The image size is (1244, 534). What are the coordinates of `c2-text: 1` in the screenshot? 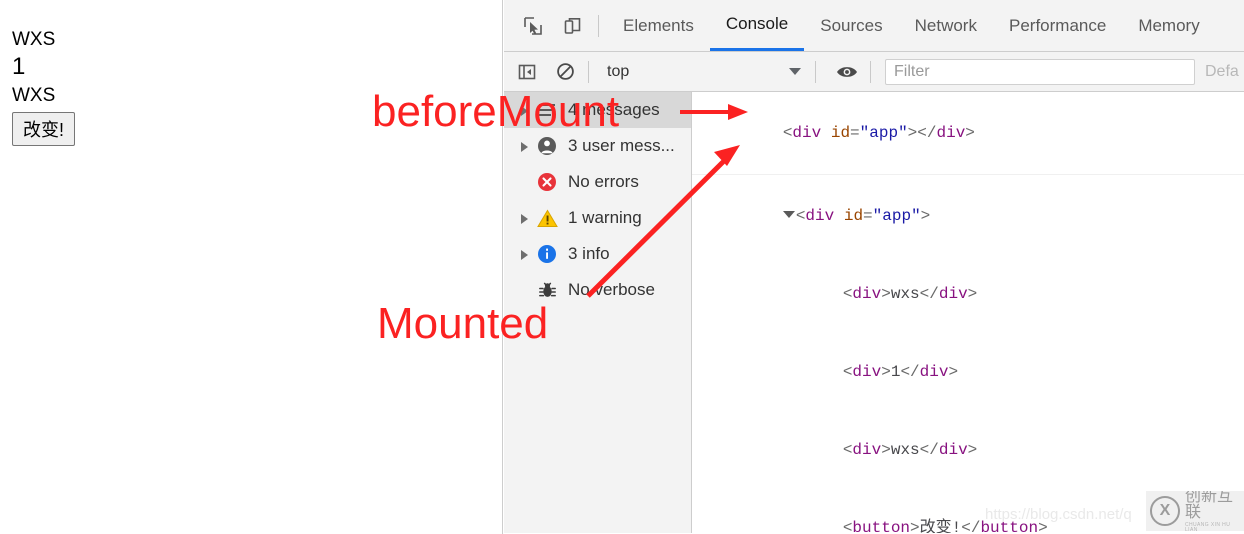 It's located at (895, 372).